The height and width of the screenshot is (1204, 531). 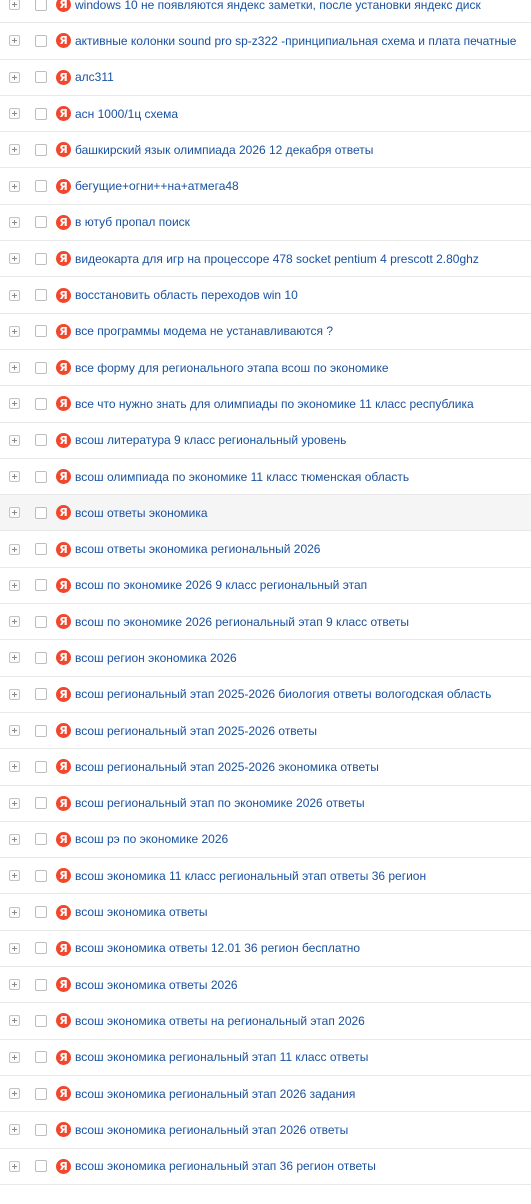 I want to click on query-link: всош экономика ответы 2026, so click(x=156, y=985).